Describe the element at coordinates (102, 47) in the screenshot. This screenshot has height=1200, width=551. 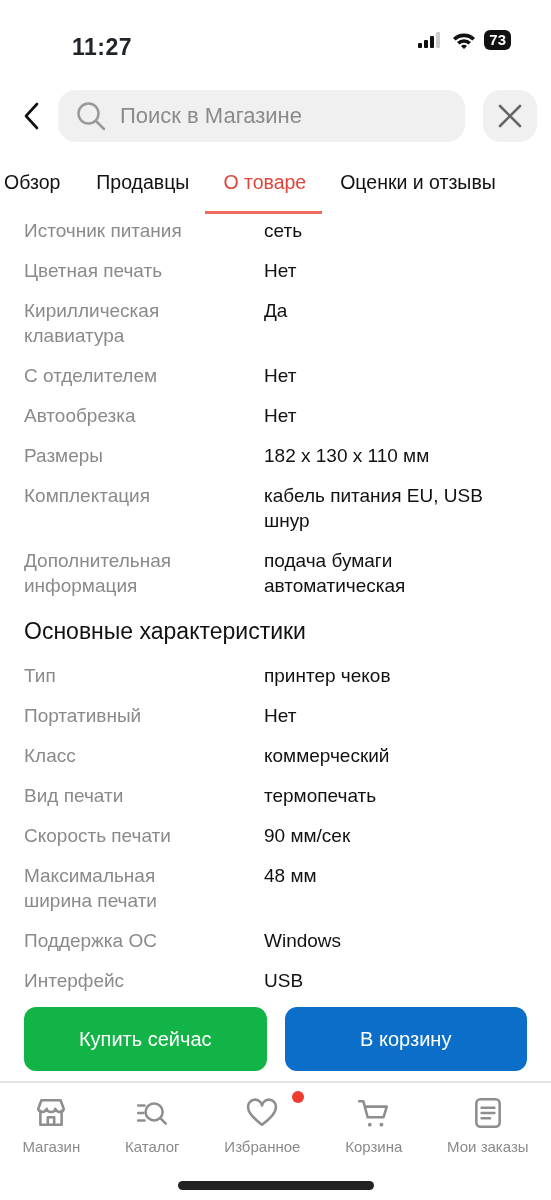
I see `status-time: 11:27` at that location.